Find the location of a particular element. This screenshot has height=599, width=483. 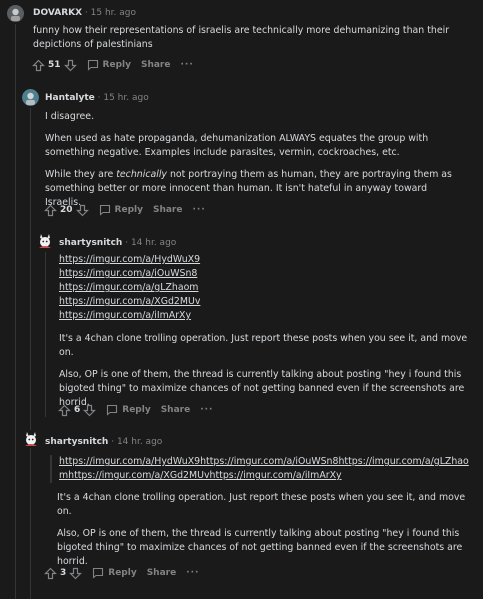

username: Hantalyte is located at coordinates (70, 98).